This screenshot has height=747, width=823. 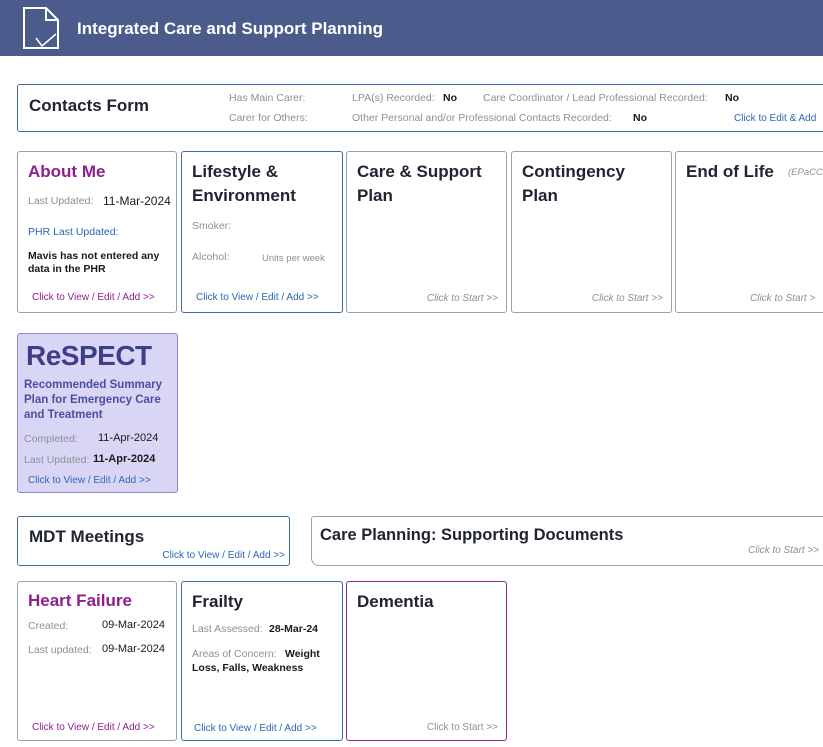 What do you see at coordinates (227, 629) in the screenshot?
I see `frailty-assessed-label: Last Assessed:` at bounding box center [227, 629].